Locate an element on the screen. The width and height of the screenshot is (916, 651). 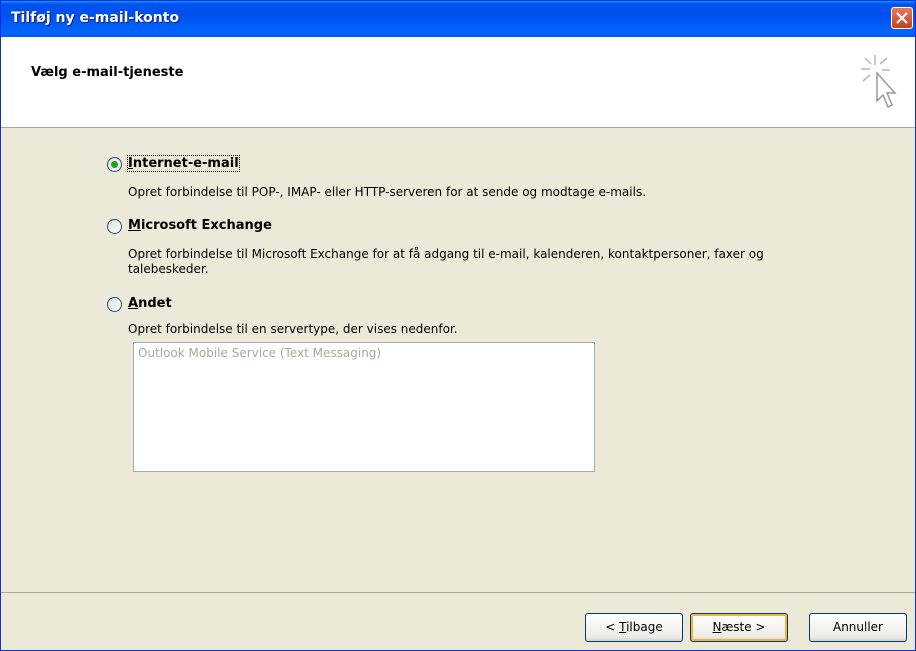
close-button is located at coordinates (902, 18).